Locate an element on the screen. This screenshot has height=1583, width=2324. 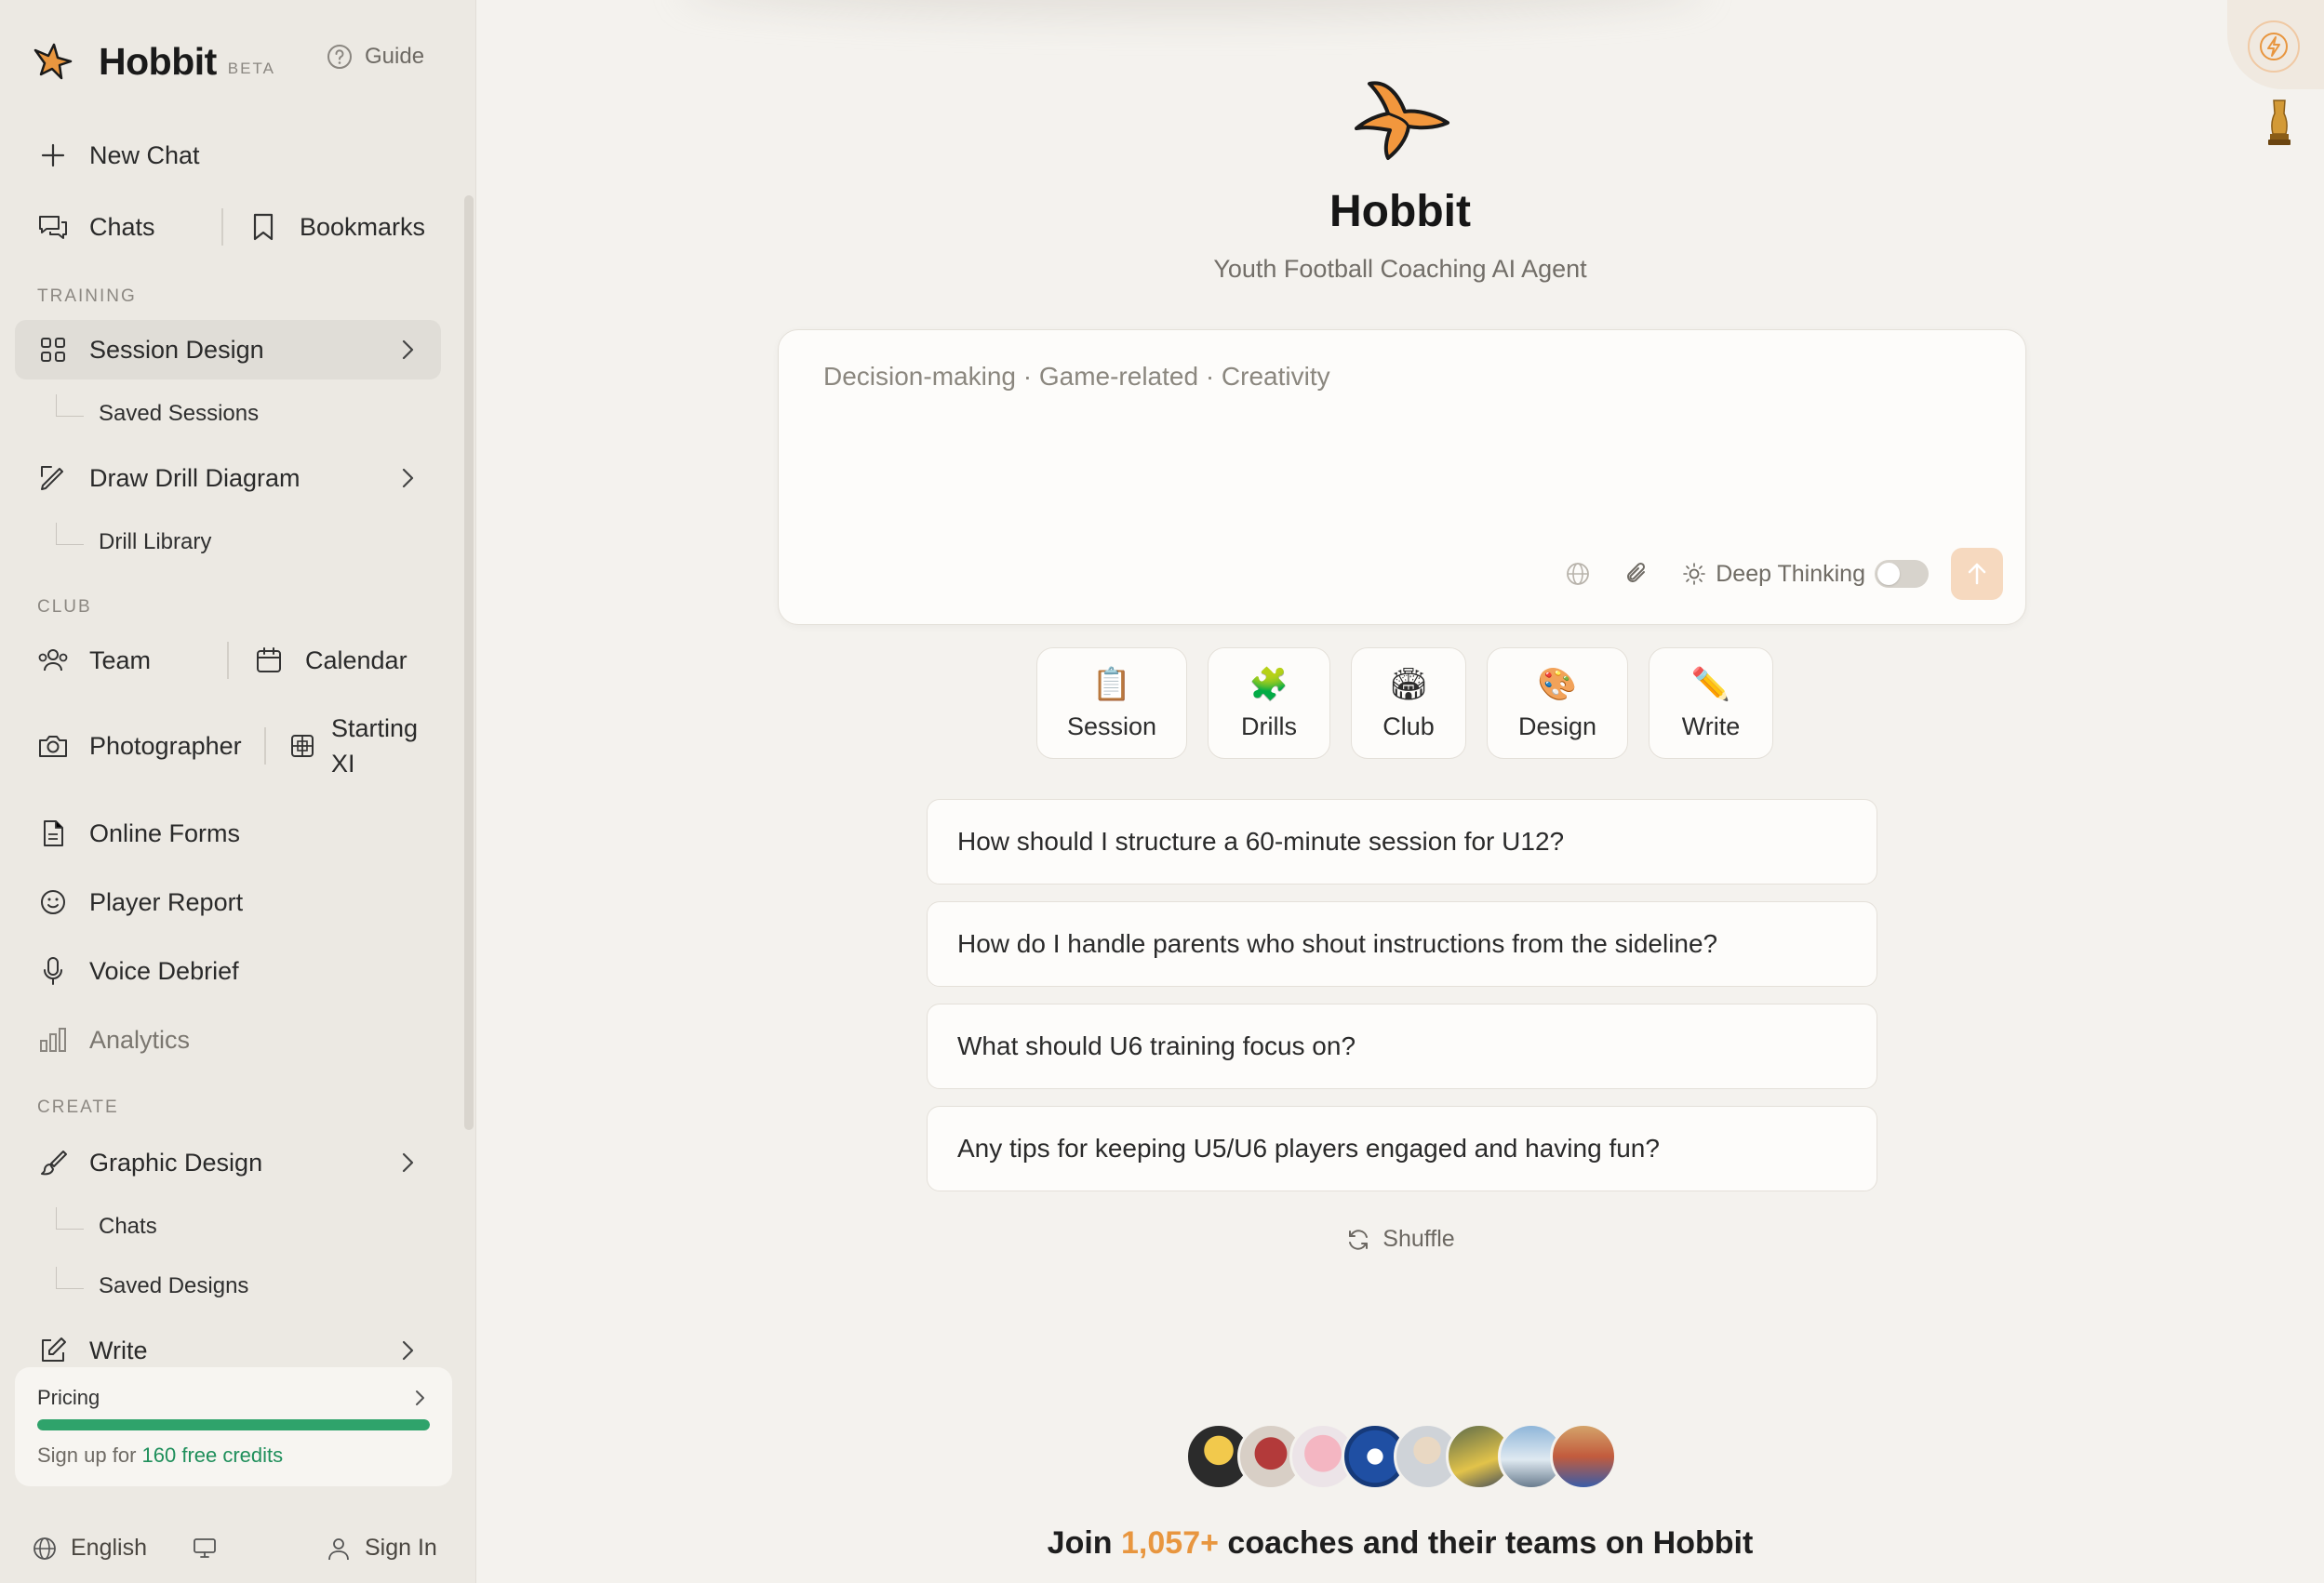
chip-session: 📋 Session is located at coordinates (1111, 703).